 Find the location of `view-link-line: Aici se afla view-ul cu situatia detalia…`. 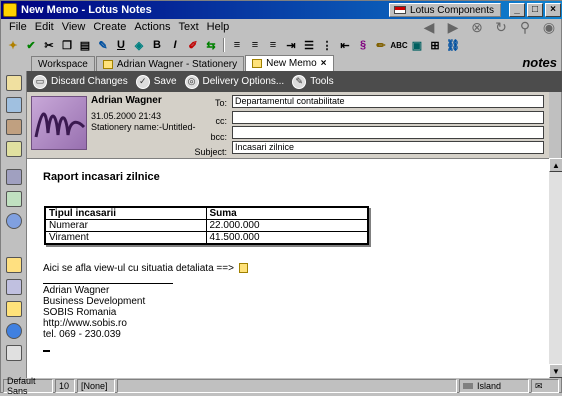

view-link-line: Aici se afla view-ul cu situatia detalia… is located at coordinates (145, 268).